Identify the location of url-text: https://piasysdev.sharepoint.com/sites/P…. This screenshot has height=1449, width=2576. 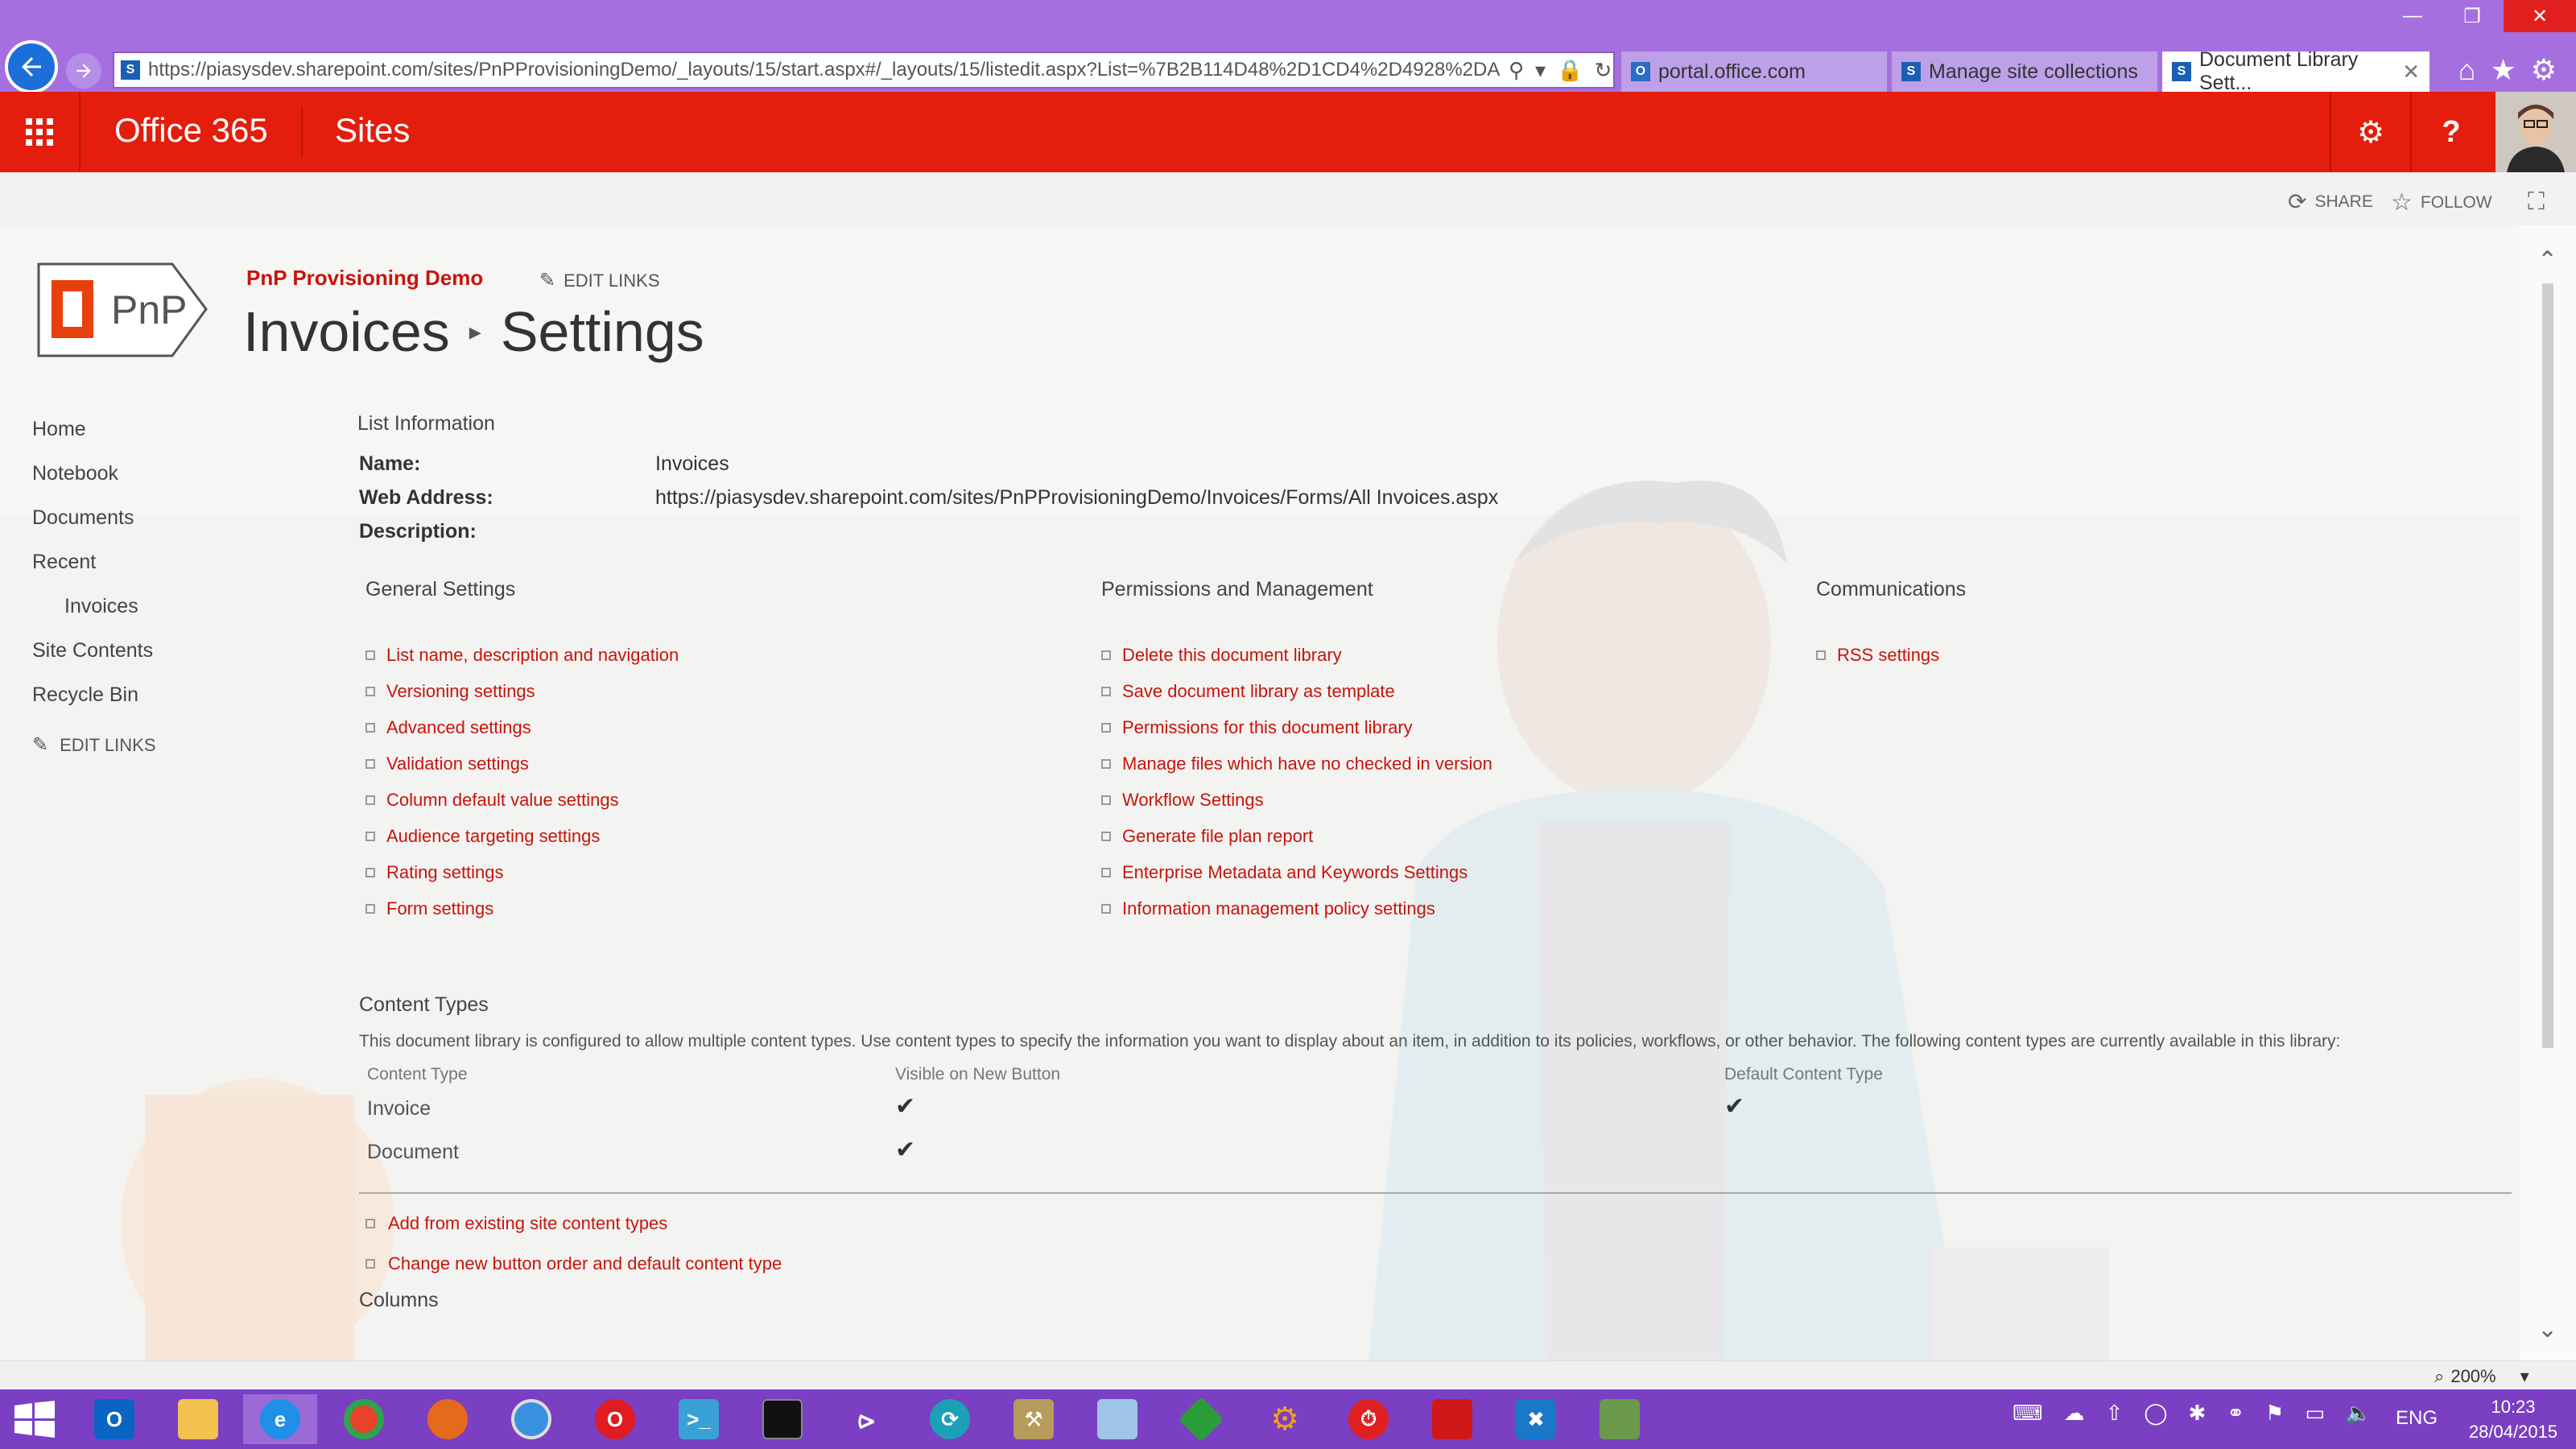
(824, 70).